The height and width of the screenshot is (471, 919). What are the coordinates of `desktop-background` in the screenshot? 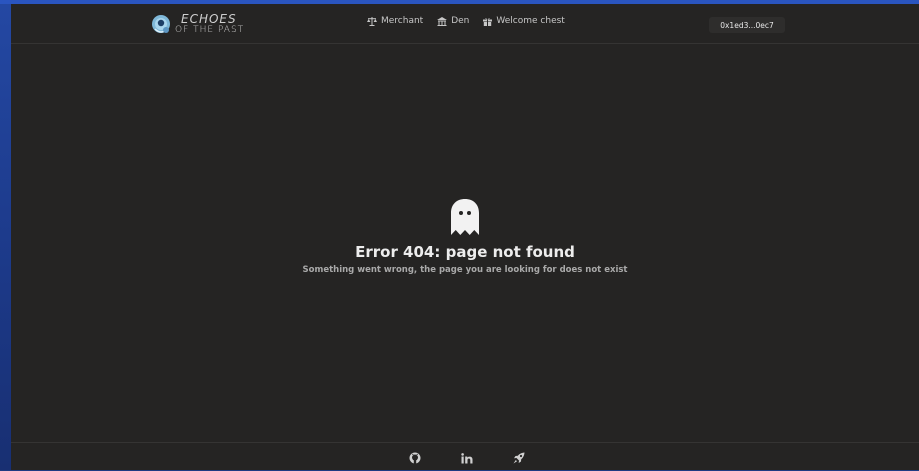 It's located at (5, 235).